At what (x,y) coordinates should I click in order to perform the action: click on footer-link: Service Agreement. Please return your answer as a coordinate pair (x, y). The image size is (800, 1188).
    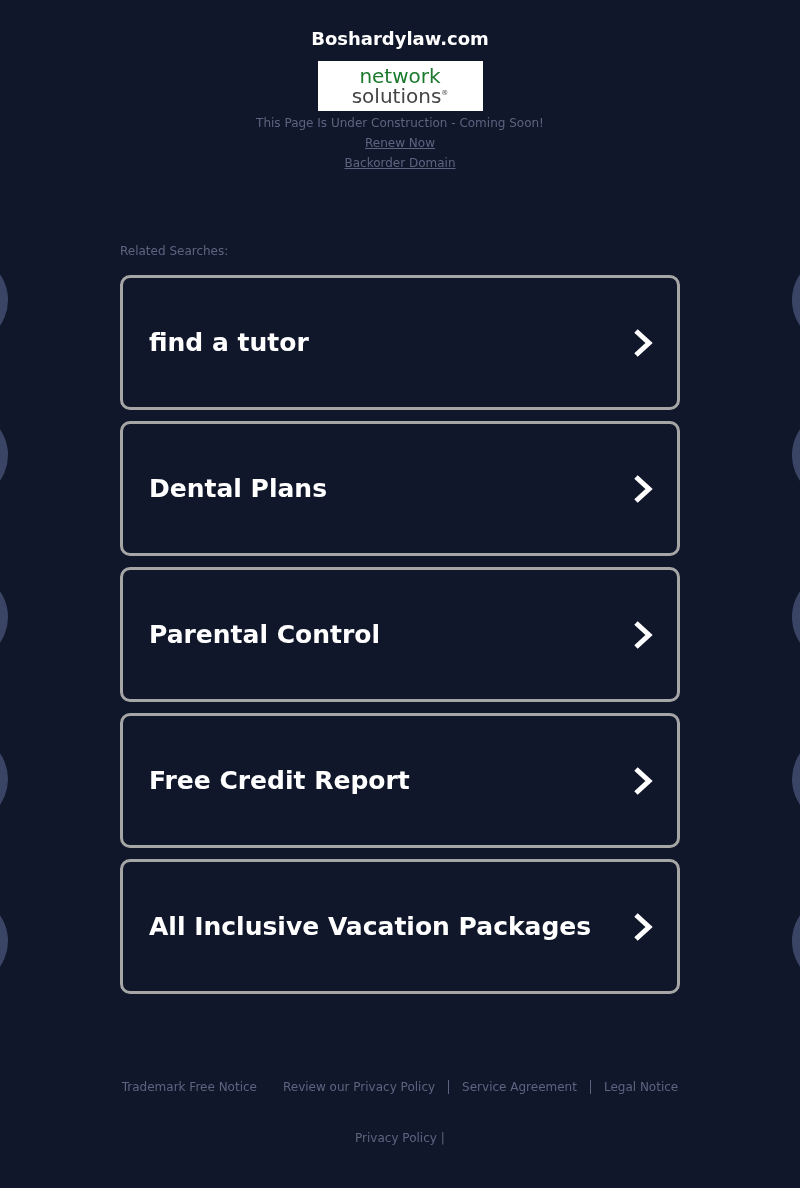
    Looking at the image, I should click on (519, 1087).